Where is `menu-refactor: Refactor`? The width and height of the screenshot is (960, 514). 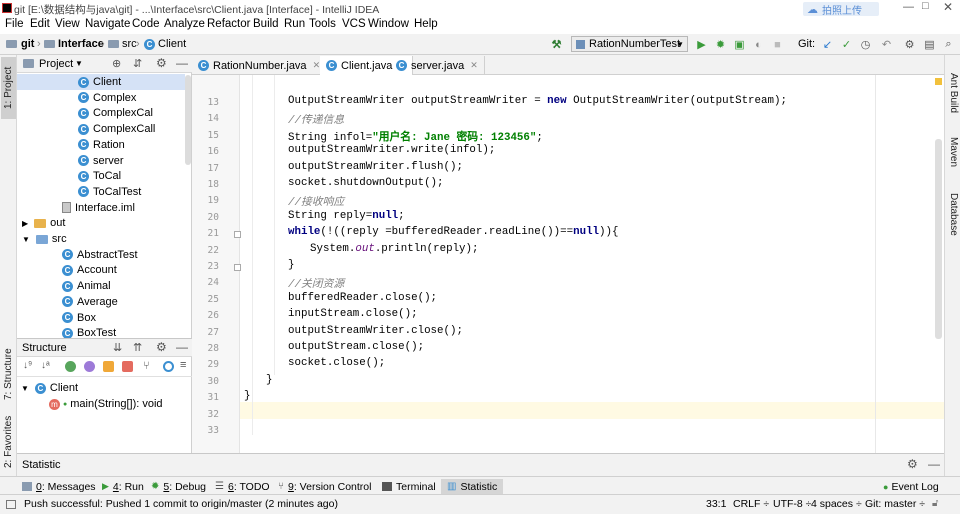 menu-refactor: Refactor is located at coordinates (228, 24).